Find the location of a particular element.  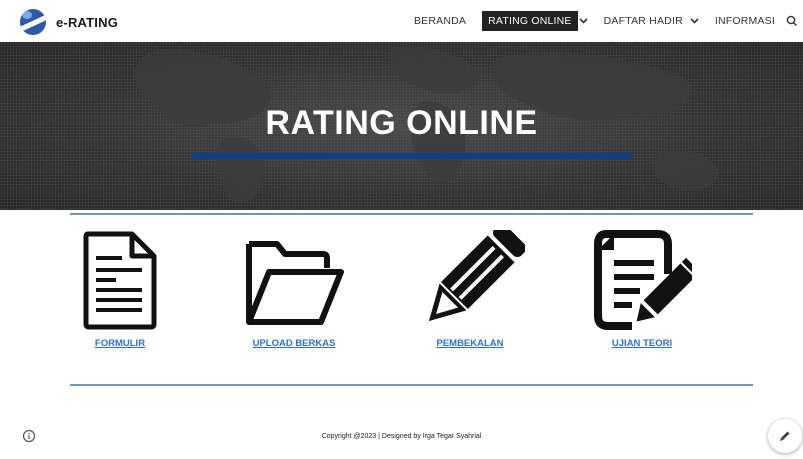

link-formulir: FORMULIR is located at coordinates (120, 343).